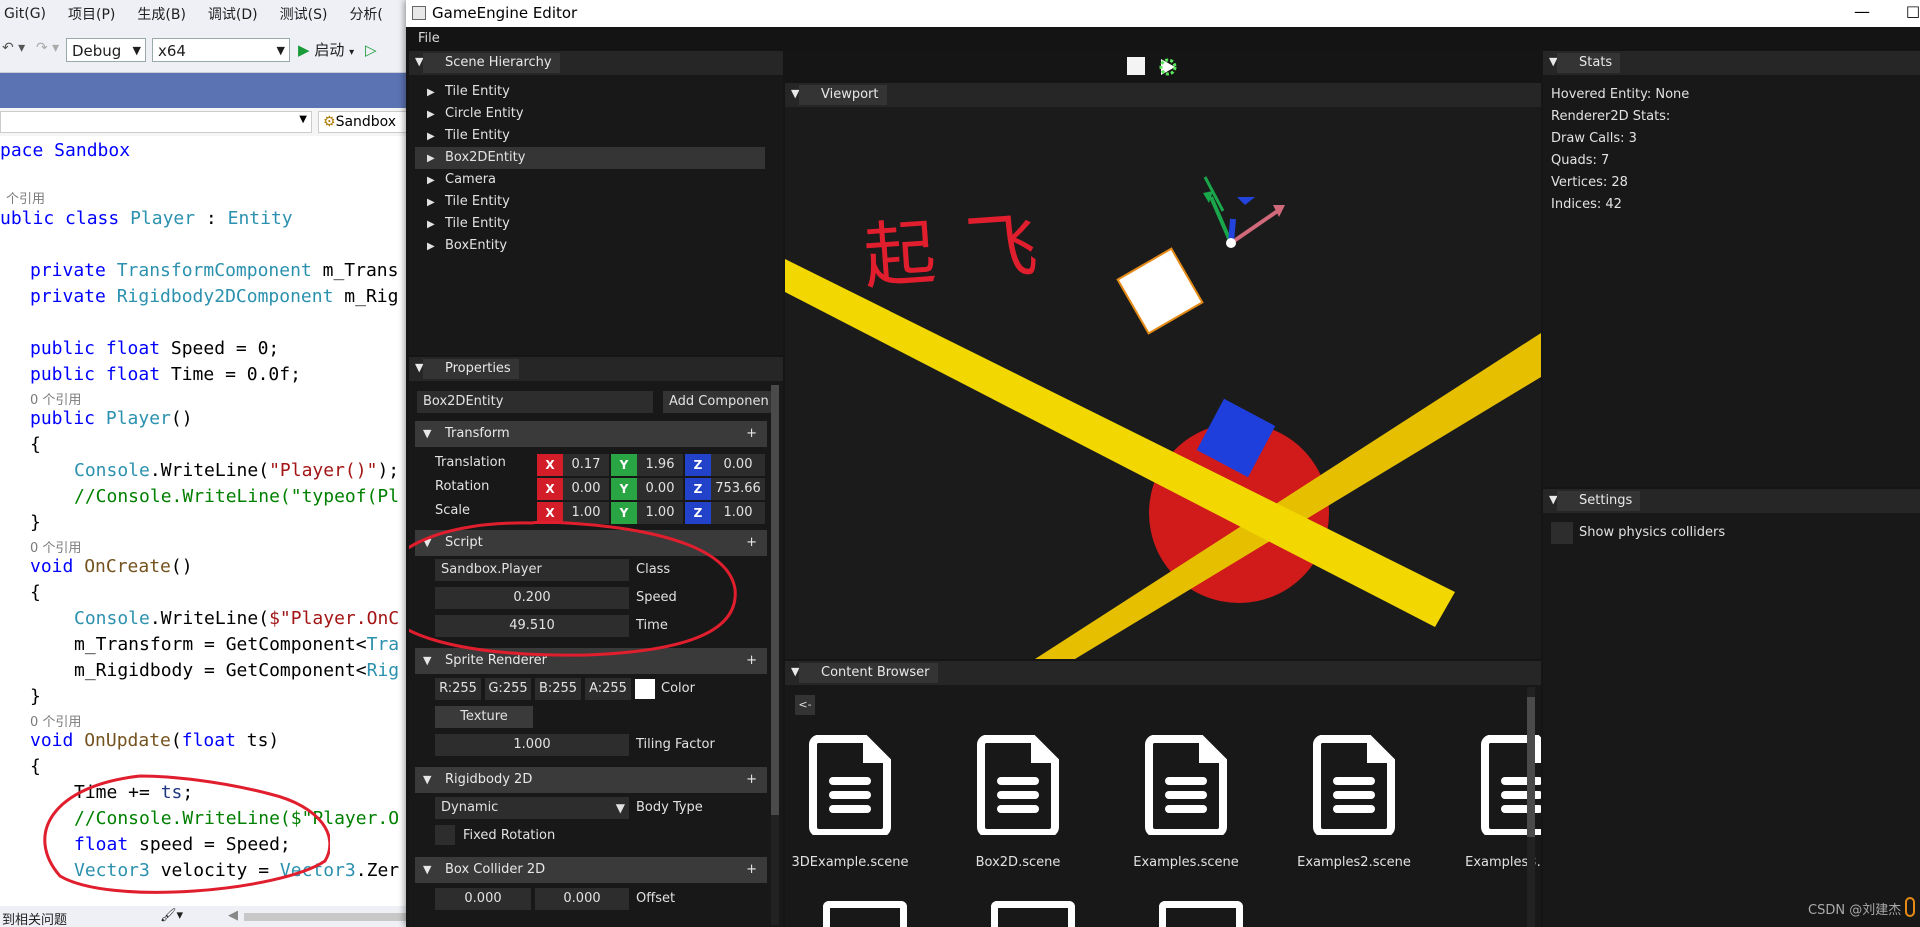 This screenshot has width=1920, height=927. Describe the element at coordinates (1599, 501) in the screenshot. I see `tab-settings: Settings` at that location.